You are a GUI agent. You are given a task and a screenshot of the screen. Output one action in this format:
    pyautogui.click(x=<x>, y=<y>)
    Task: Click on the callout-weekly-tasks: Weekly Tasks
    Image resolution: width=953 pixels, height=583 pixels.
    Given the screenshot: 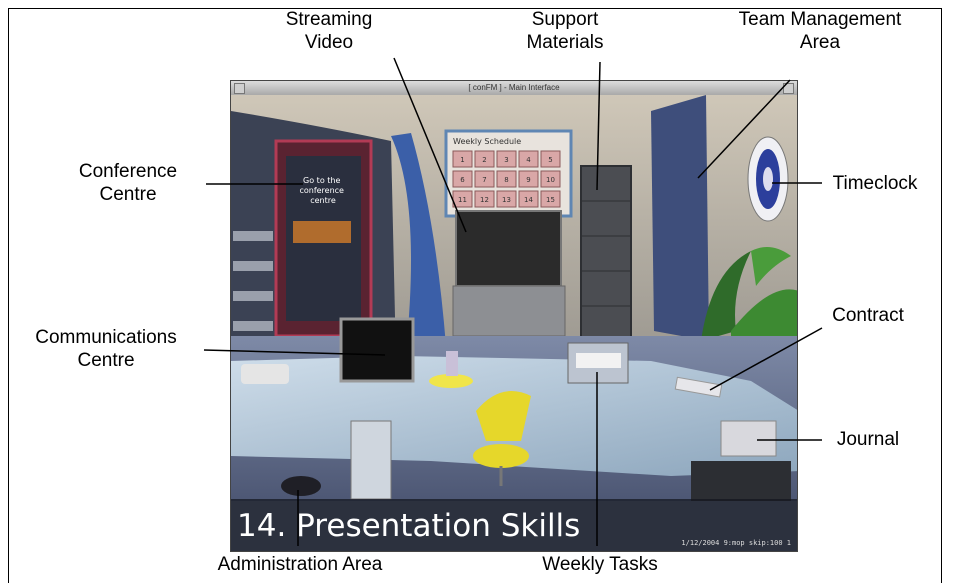 What is the action you would take?
    pyautogui.click(x=600, y=564)
    